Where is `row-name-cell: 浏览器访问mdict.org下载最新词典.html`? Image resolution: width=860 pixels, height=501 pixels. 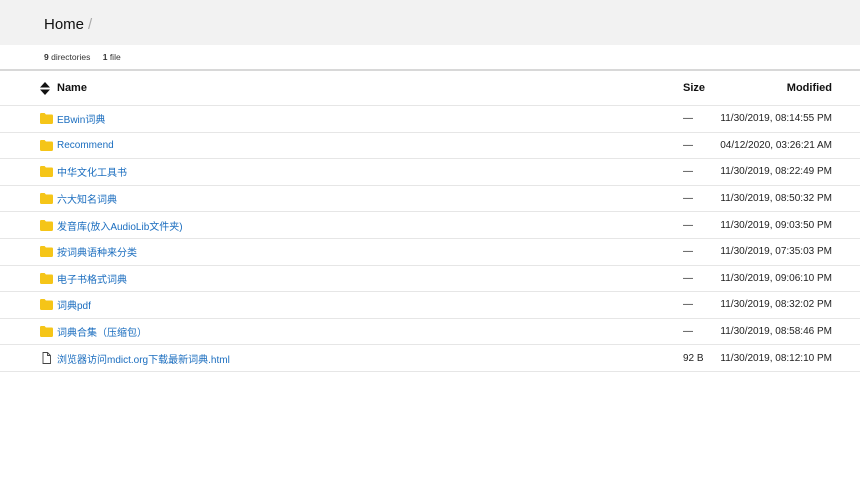
row-name-cell: 浏览器访问mdict.org下载最新词典.html is located at coordinates (135, 358).